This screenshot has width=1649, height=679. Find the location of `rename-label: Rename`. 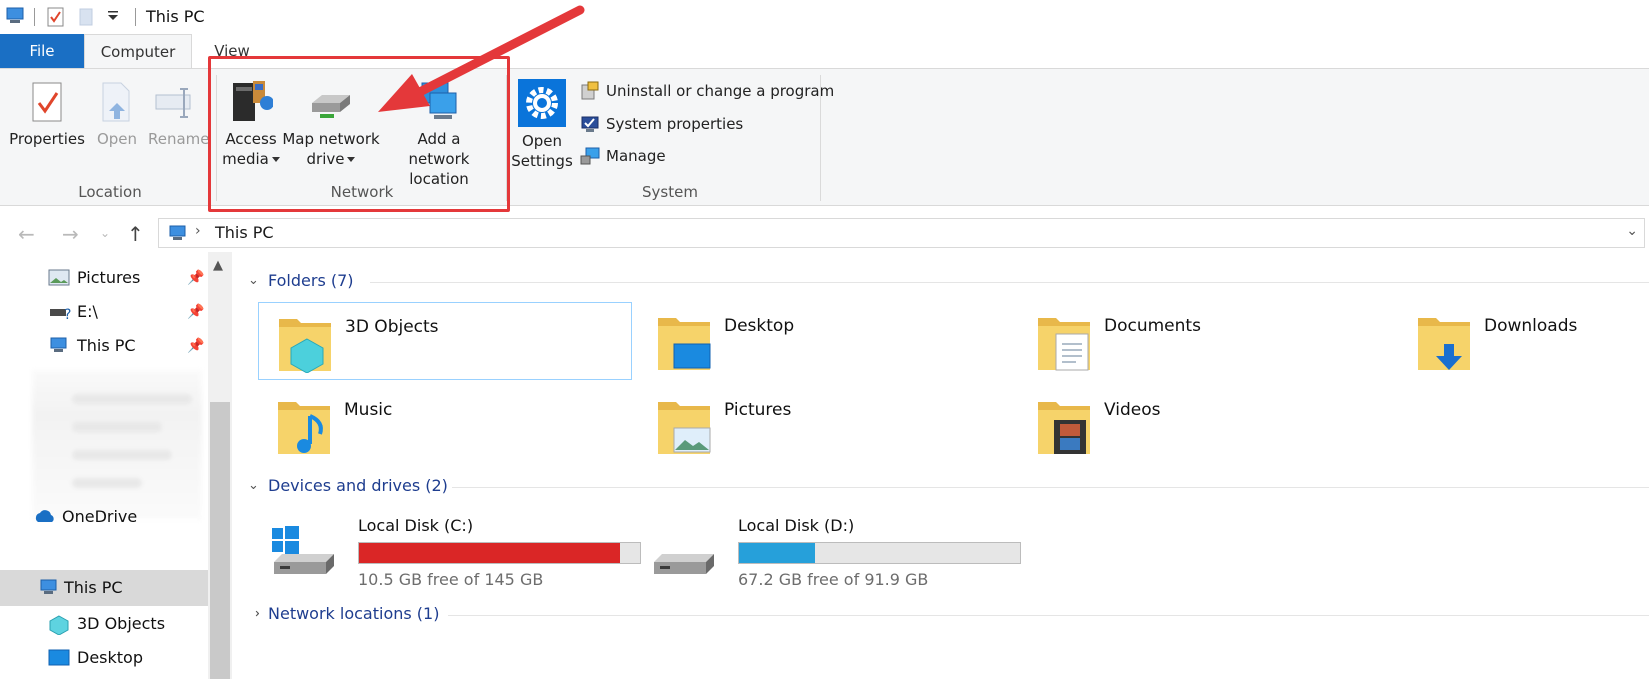

rename-label: Rename is located at coordinates (179, 139).